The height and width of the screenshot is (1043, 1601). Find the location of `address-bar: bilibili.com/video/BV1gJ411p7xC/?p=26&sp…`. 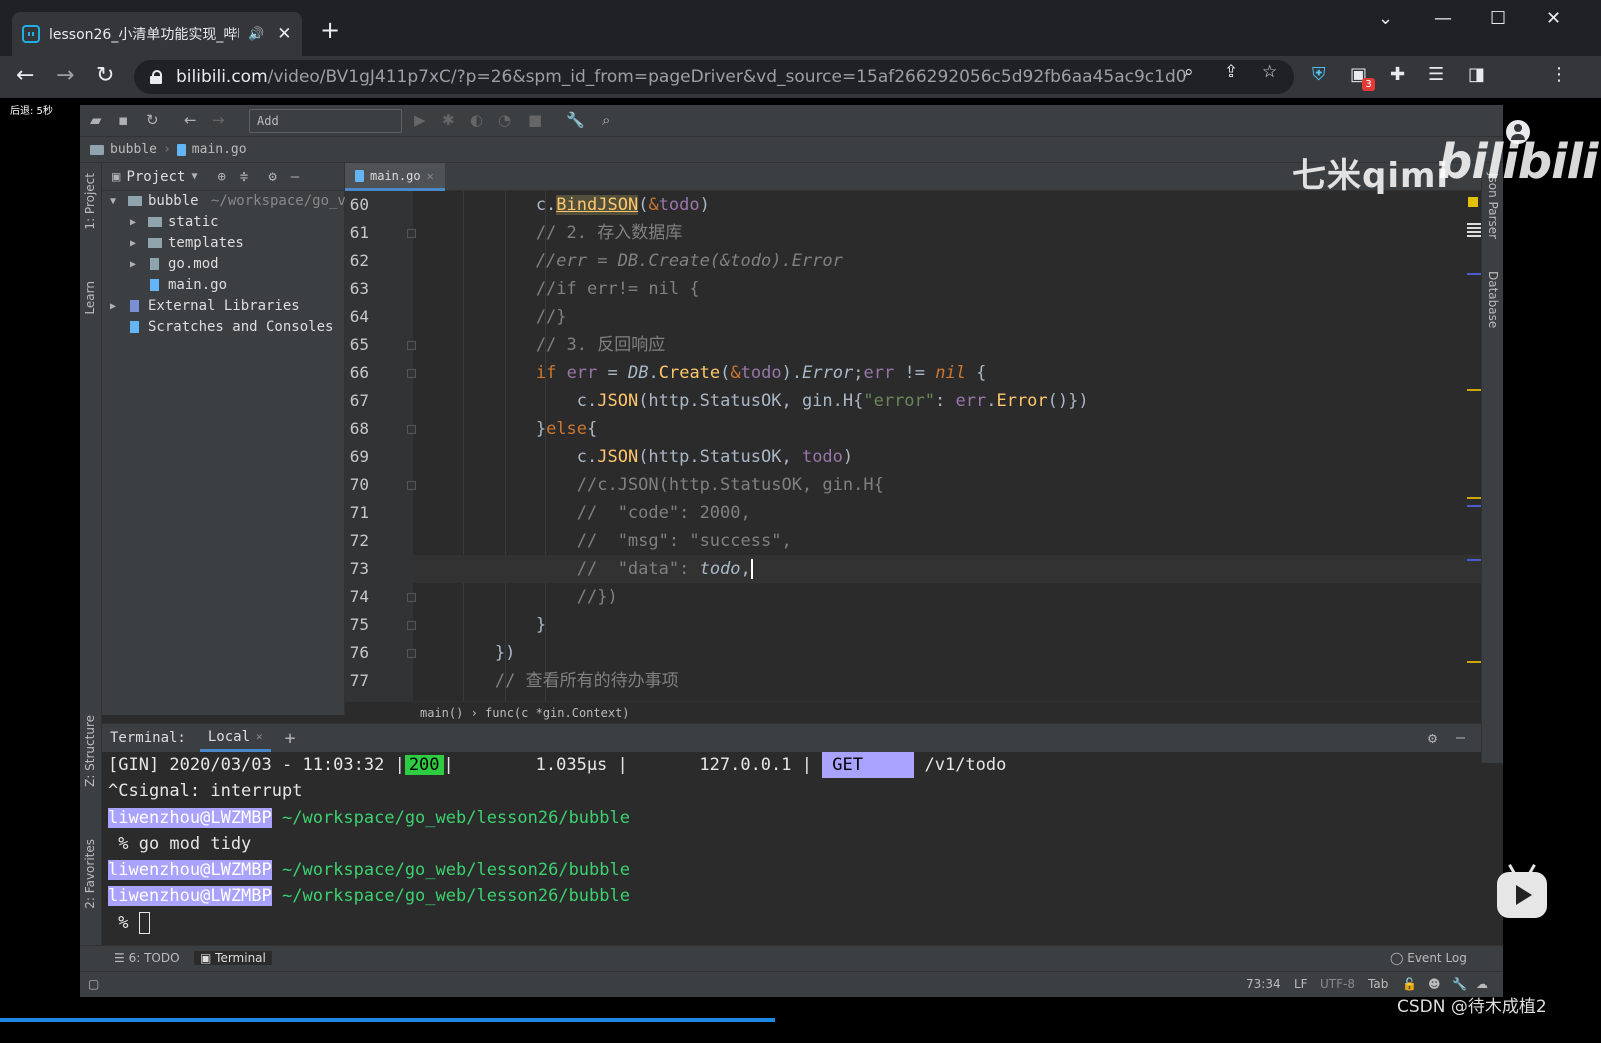

address-bar: bilibili.com/video/BV1gJ411p7xC/?p=26&sp… is located at coordinates (714, 77).